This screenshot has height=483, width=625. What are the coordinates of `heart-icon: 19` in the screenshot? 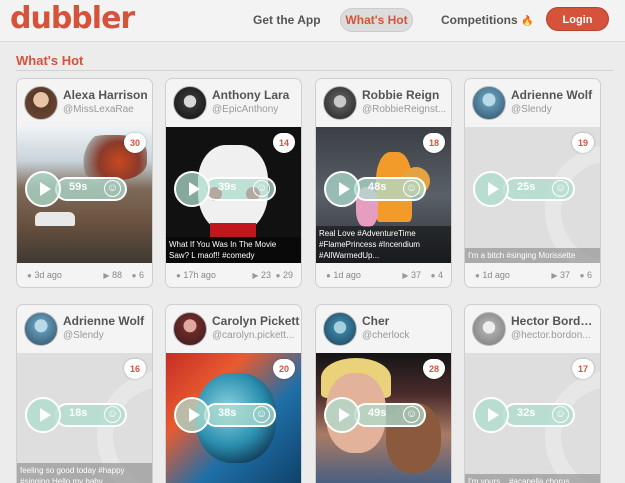 It's located at (583, 143).